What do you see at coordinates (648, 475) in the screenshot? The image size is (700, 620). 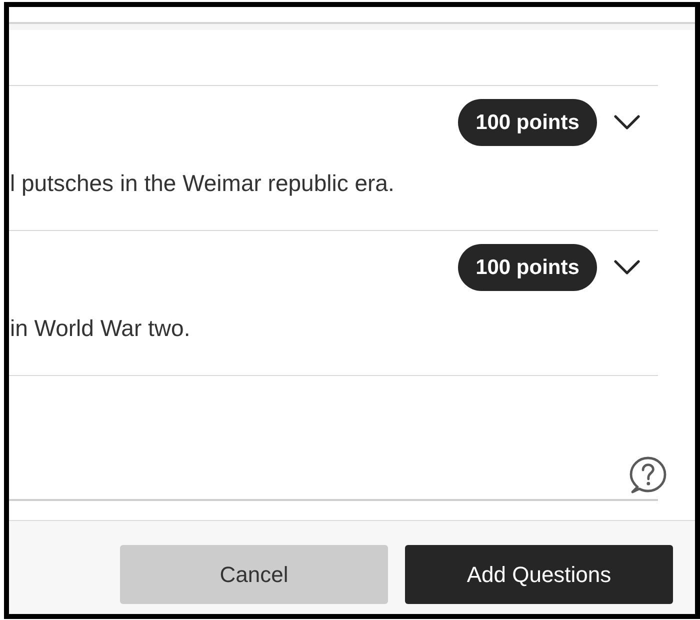 I see `help-icon` at bounding box center [648, 475].